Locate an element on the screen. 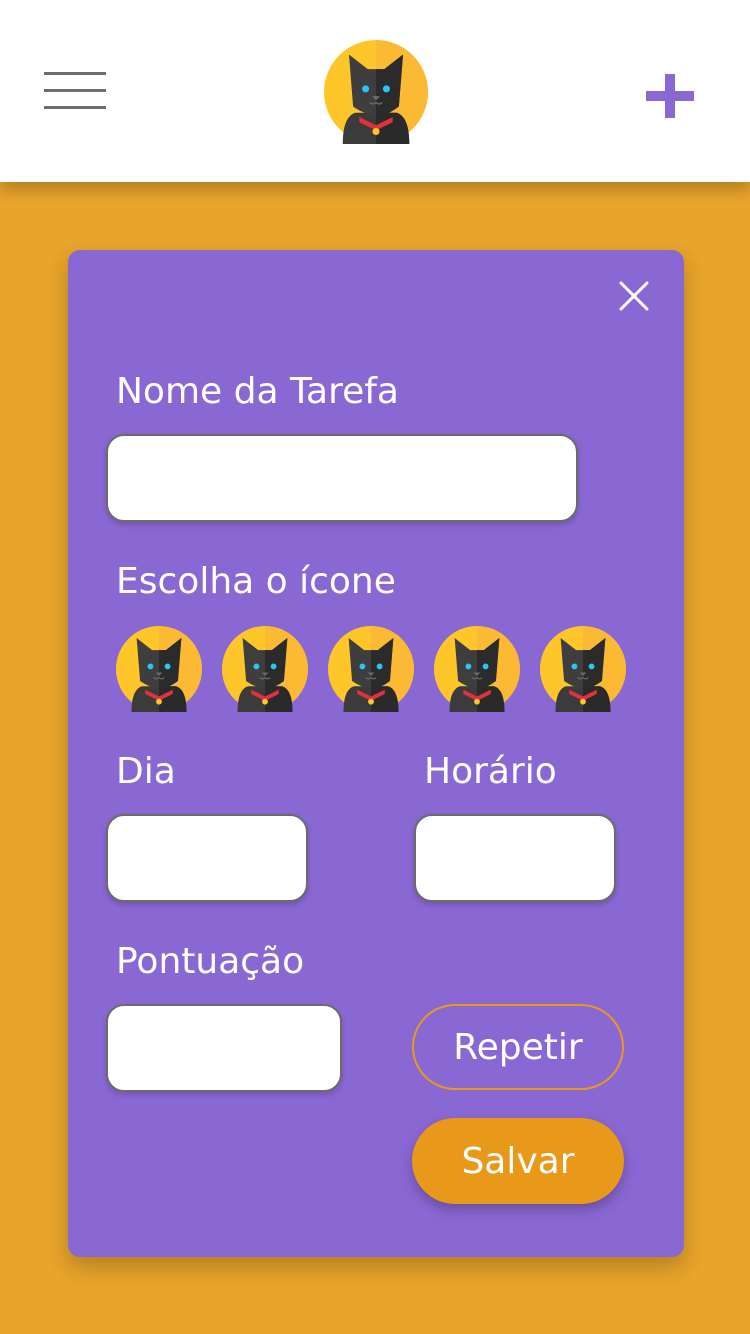 The width and height of the screenshot is (750, 1334). task-name-label: Nome da Tarefa is located at coordinates (257, 391).